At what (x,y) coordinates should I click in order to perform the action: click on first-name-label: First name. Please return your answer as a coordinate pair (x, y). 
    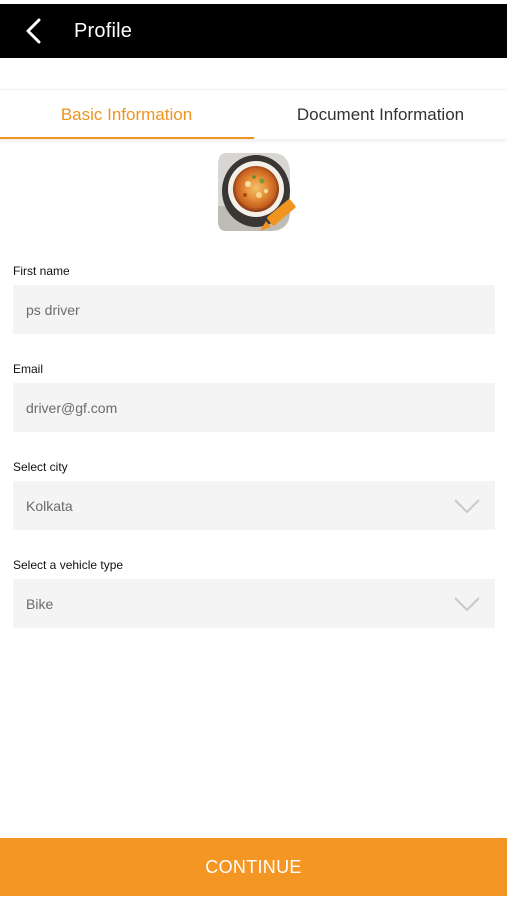
    Looking at the image, I should click on (41, 271).